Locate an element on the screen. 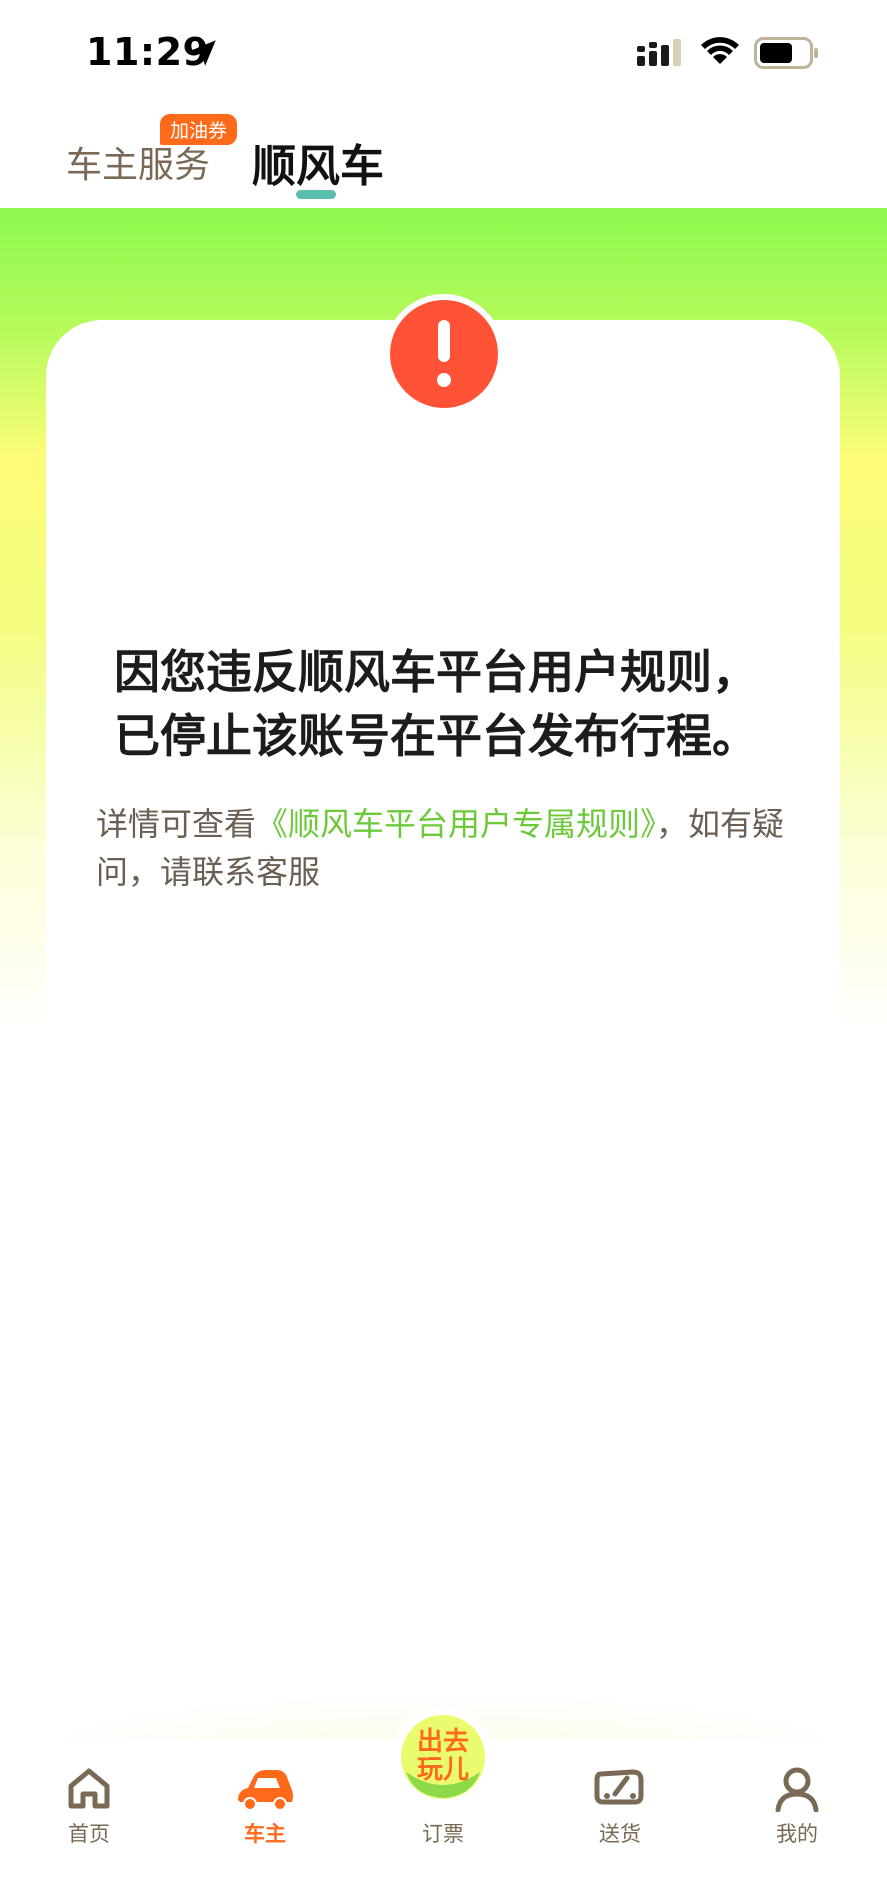  nav-owner-label: 车主 is located at coordinates (265, 1834).